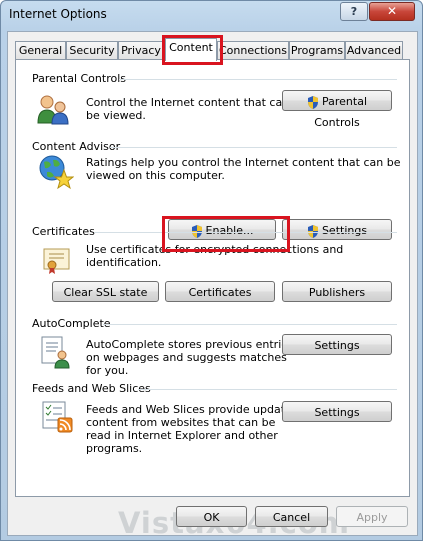  I want to click on parental-controls-desc-line1: Control the Internet content that can, so click(188, 102).